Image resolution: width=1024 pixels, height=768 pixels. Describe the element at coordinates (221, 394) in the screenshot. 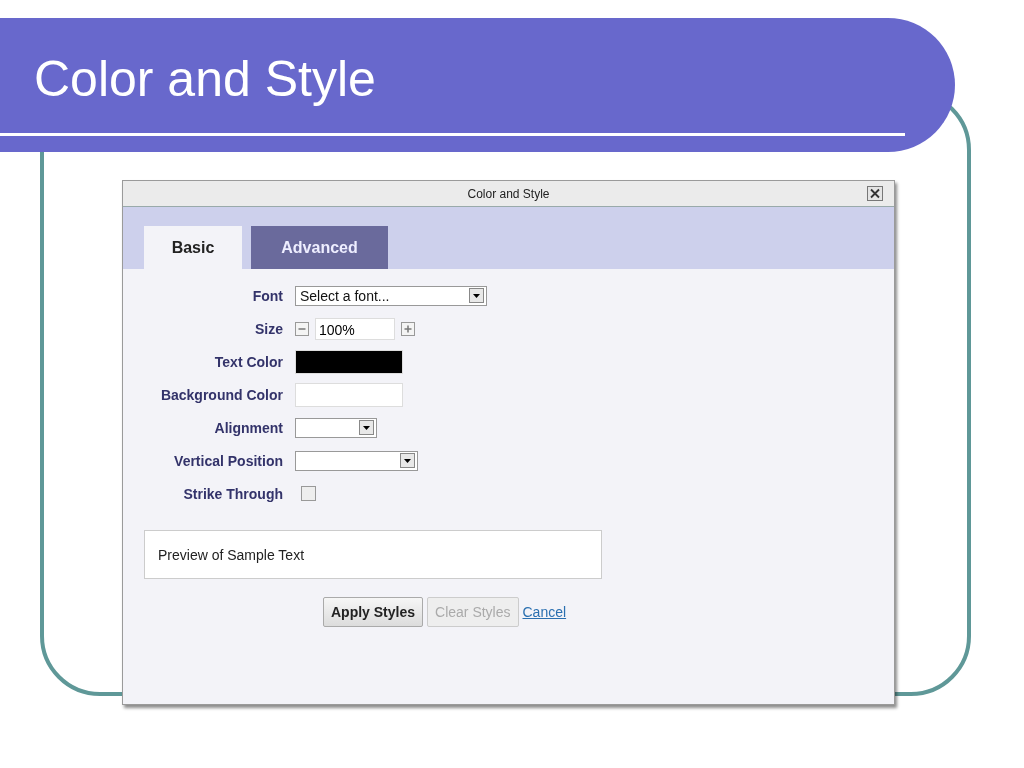

I see `field-label: Background Color` at that location.